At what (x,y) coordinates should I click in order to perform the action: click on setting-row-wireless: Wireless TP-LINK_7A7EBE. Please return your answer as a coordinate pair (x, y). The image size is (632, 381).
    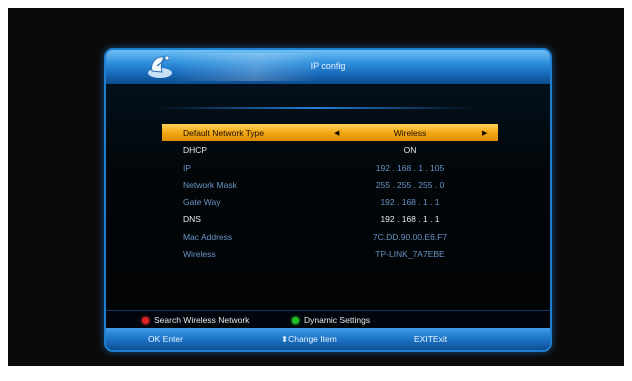
    Looking at the image, I should click on (330, 253).